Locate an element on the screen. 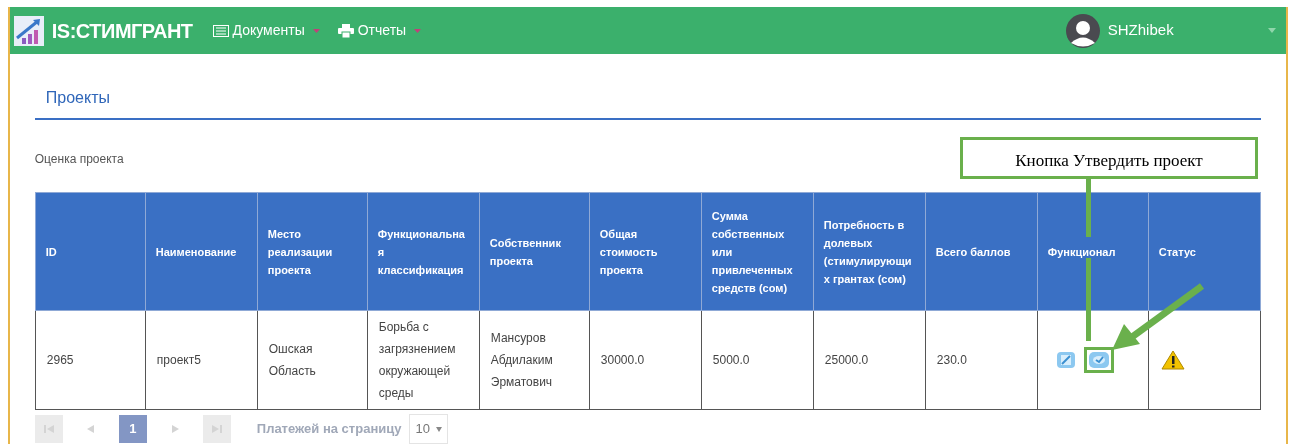 The image size is (1295, 444). warning-icon is located at coordinates (1172, 360).